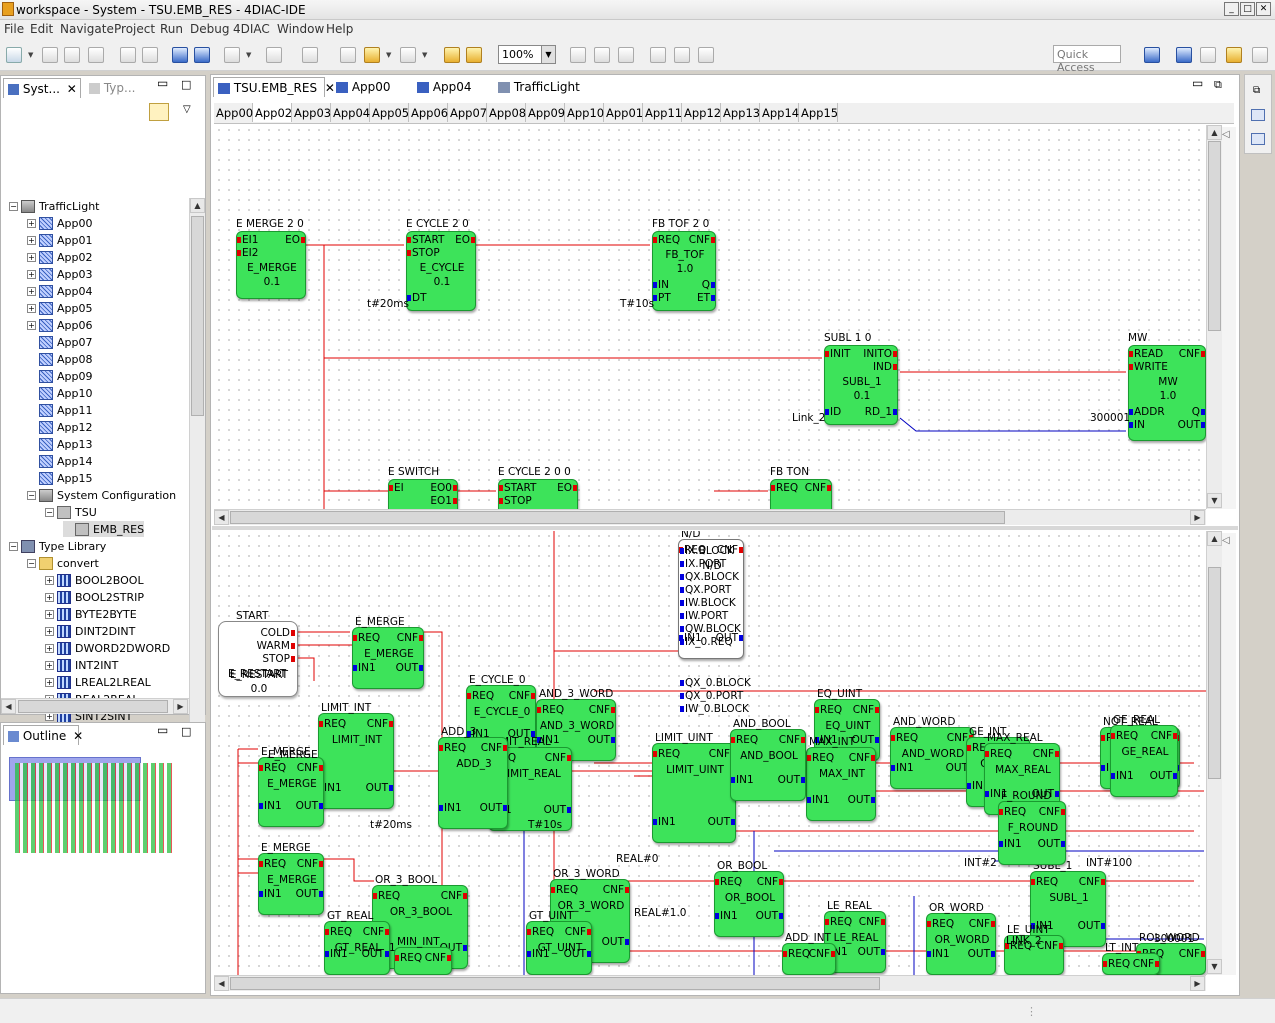 Image resolution: width=1275 pixels, height=1023 pixels. Describe the element at coordinates (423, 494) in the screenshot. I see `function-block-e-switch: EI EO0 EO1` at that location.